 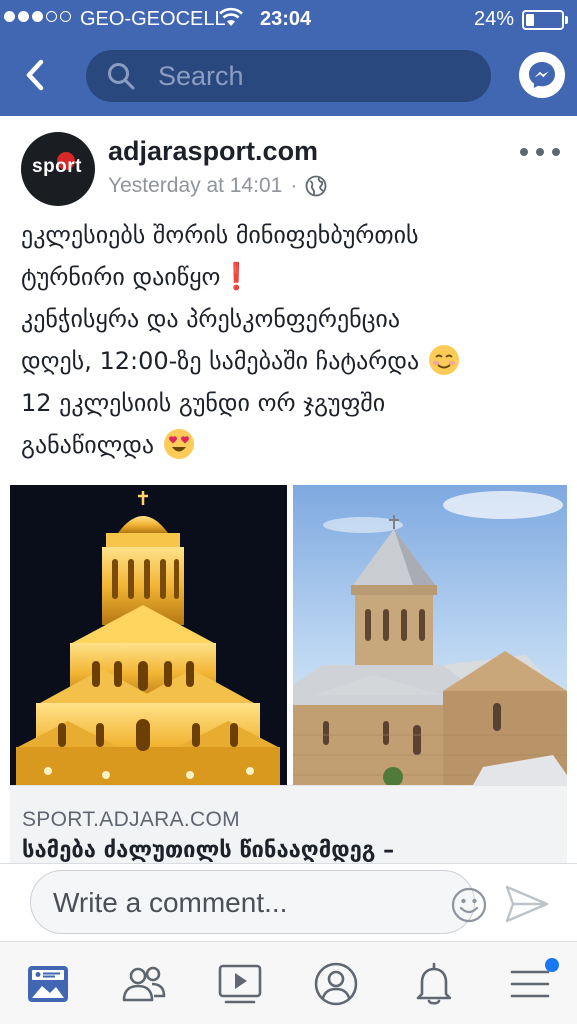 What do you see at coordinates (566, 20) in the screenshot?
I see `battery-tip` at bounding box center [566, 20].